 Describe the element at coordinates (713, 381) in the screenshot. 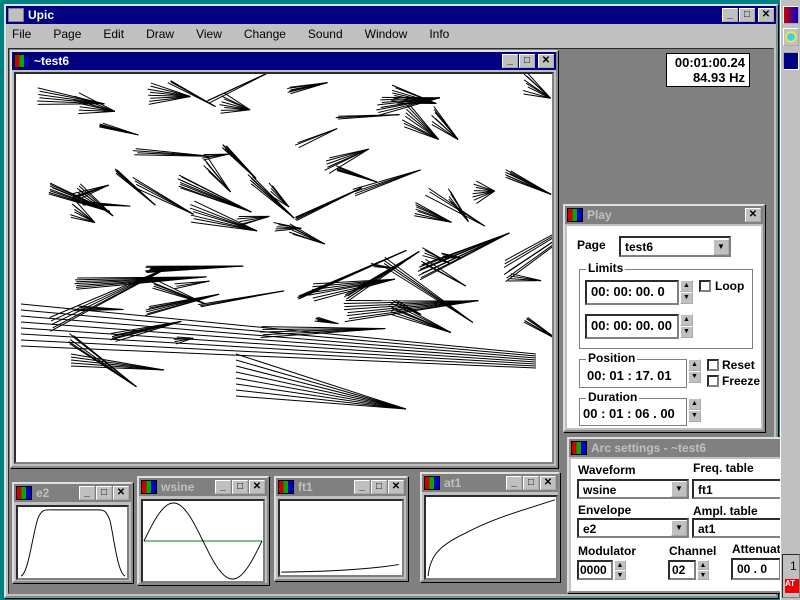

I see `freeze-checkbox` at that location.